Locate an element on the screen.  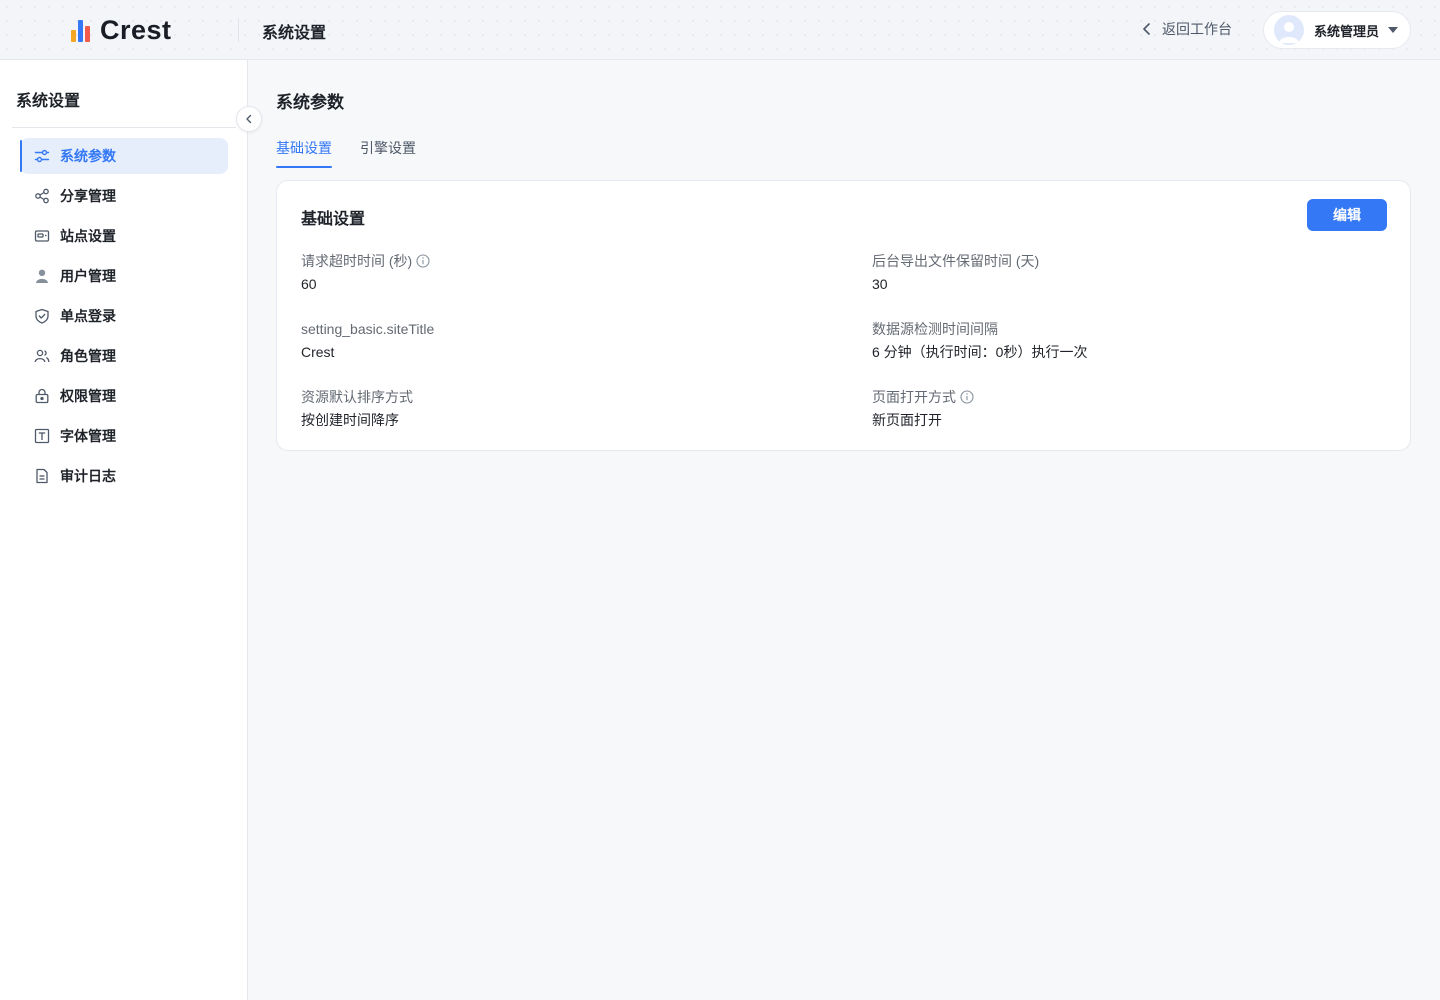
field-default-sort: 资源默认排序方式 按创建时间降序 is located at coordinates (357, 408).